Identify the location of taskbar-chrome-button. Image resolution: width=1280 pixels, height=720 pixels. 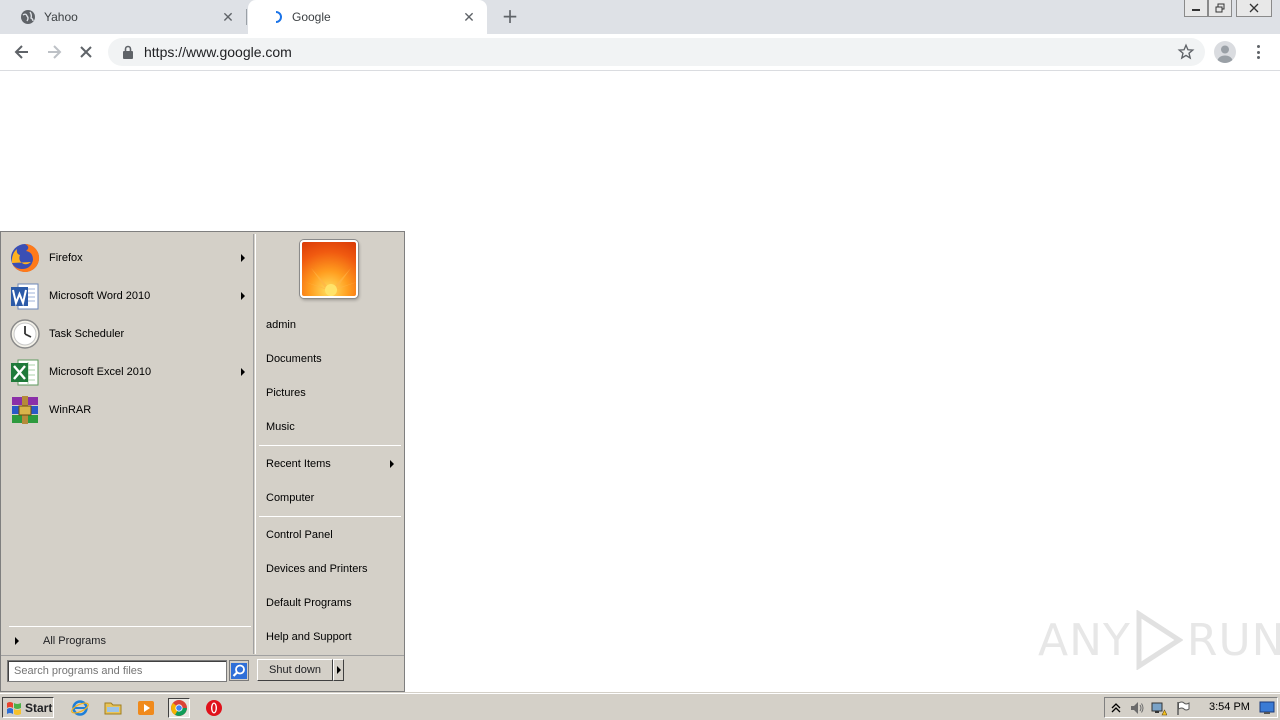
(179, 708).